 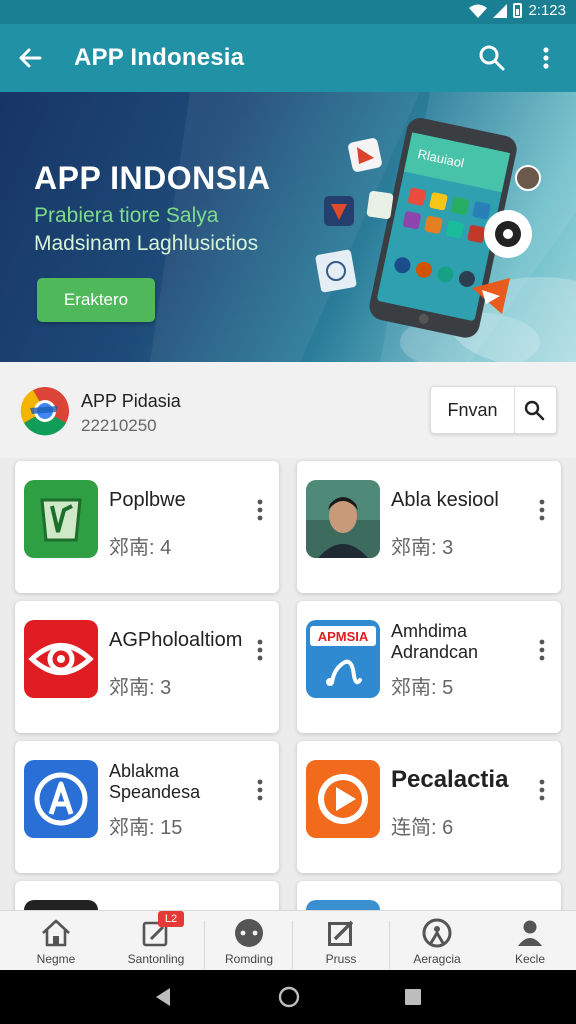 I want to click on app-card: Abla kesiool 郊南: 3, so click(x=429, y=527).